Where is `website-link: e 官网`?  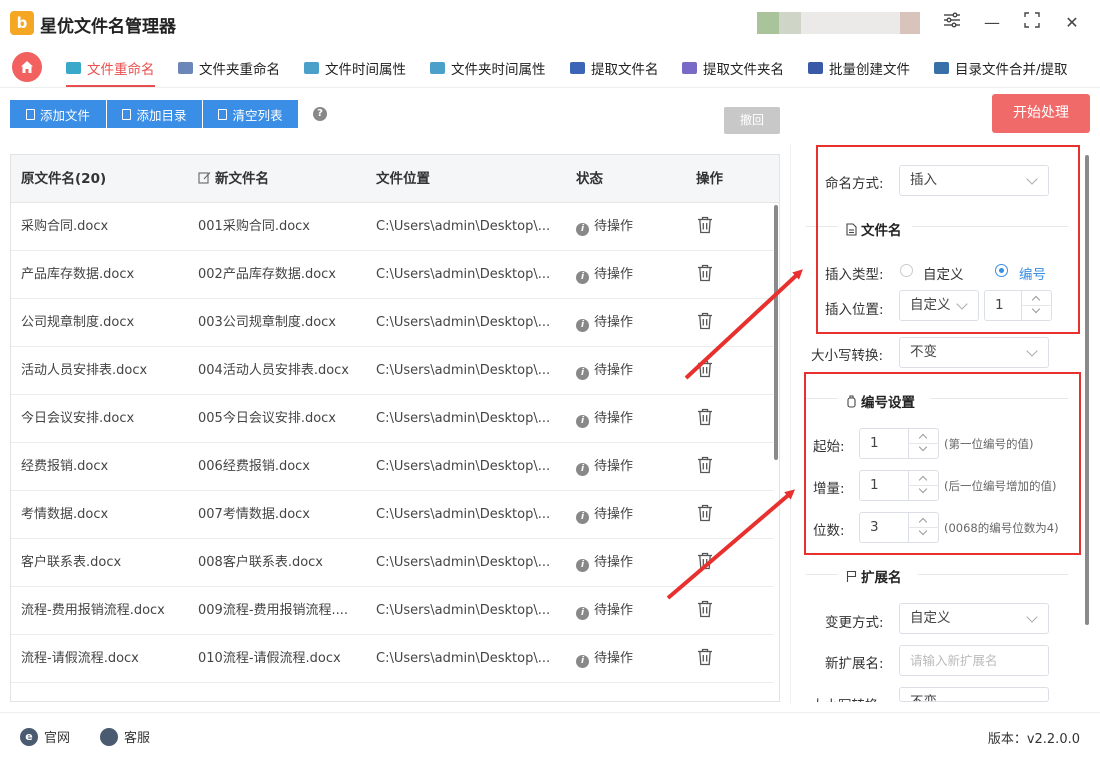
website-link: e 官网 is located at coordinates (45, 736).